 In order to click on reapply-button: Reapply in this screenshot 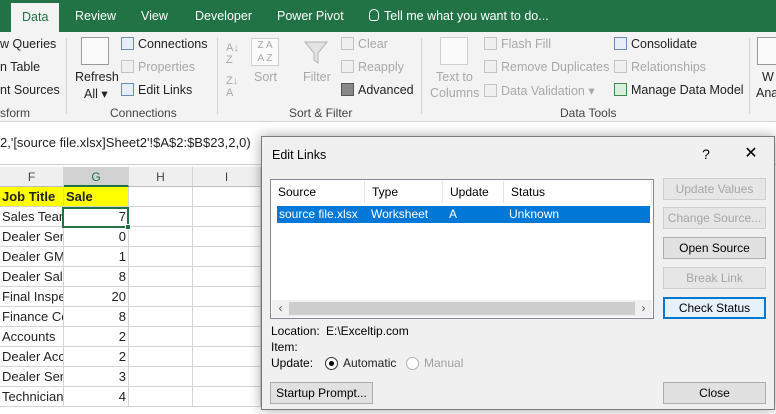, I will do `click(372, 67)`.